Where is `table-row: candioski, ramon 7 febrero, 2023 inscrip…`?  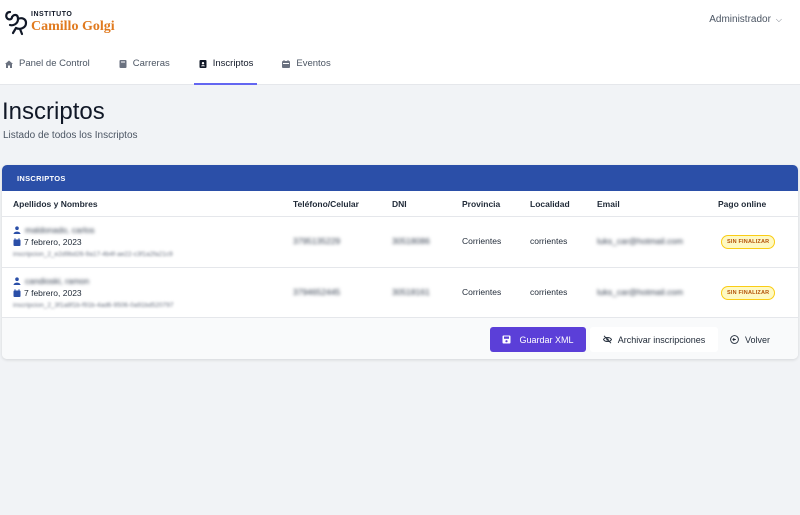 table-row: candioski, ramon 7 febrero, 2023 inscrip… is located at coordinates (400, 293).